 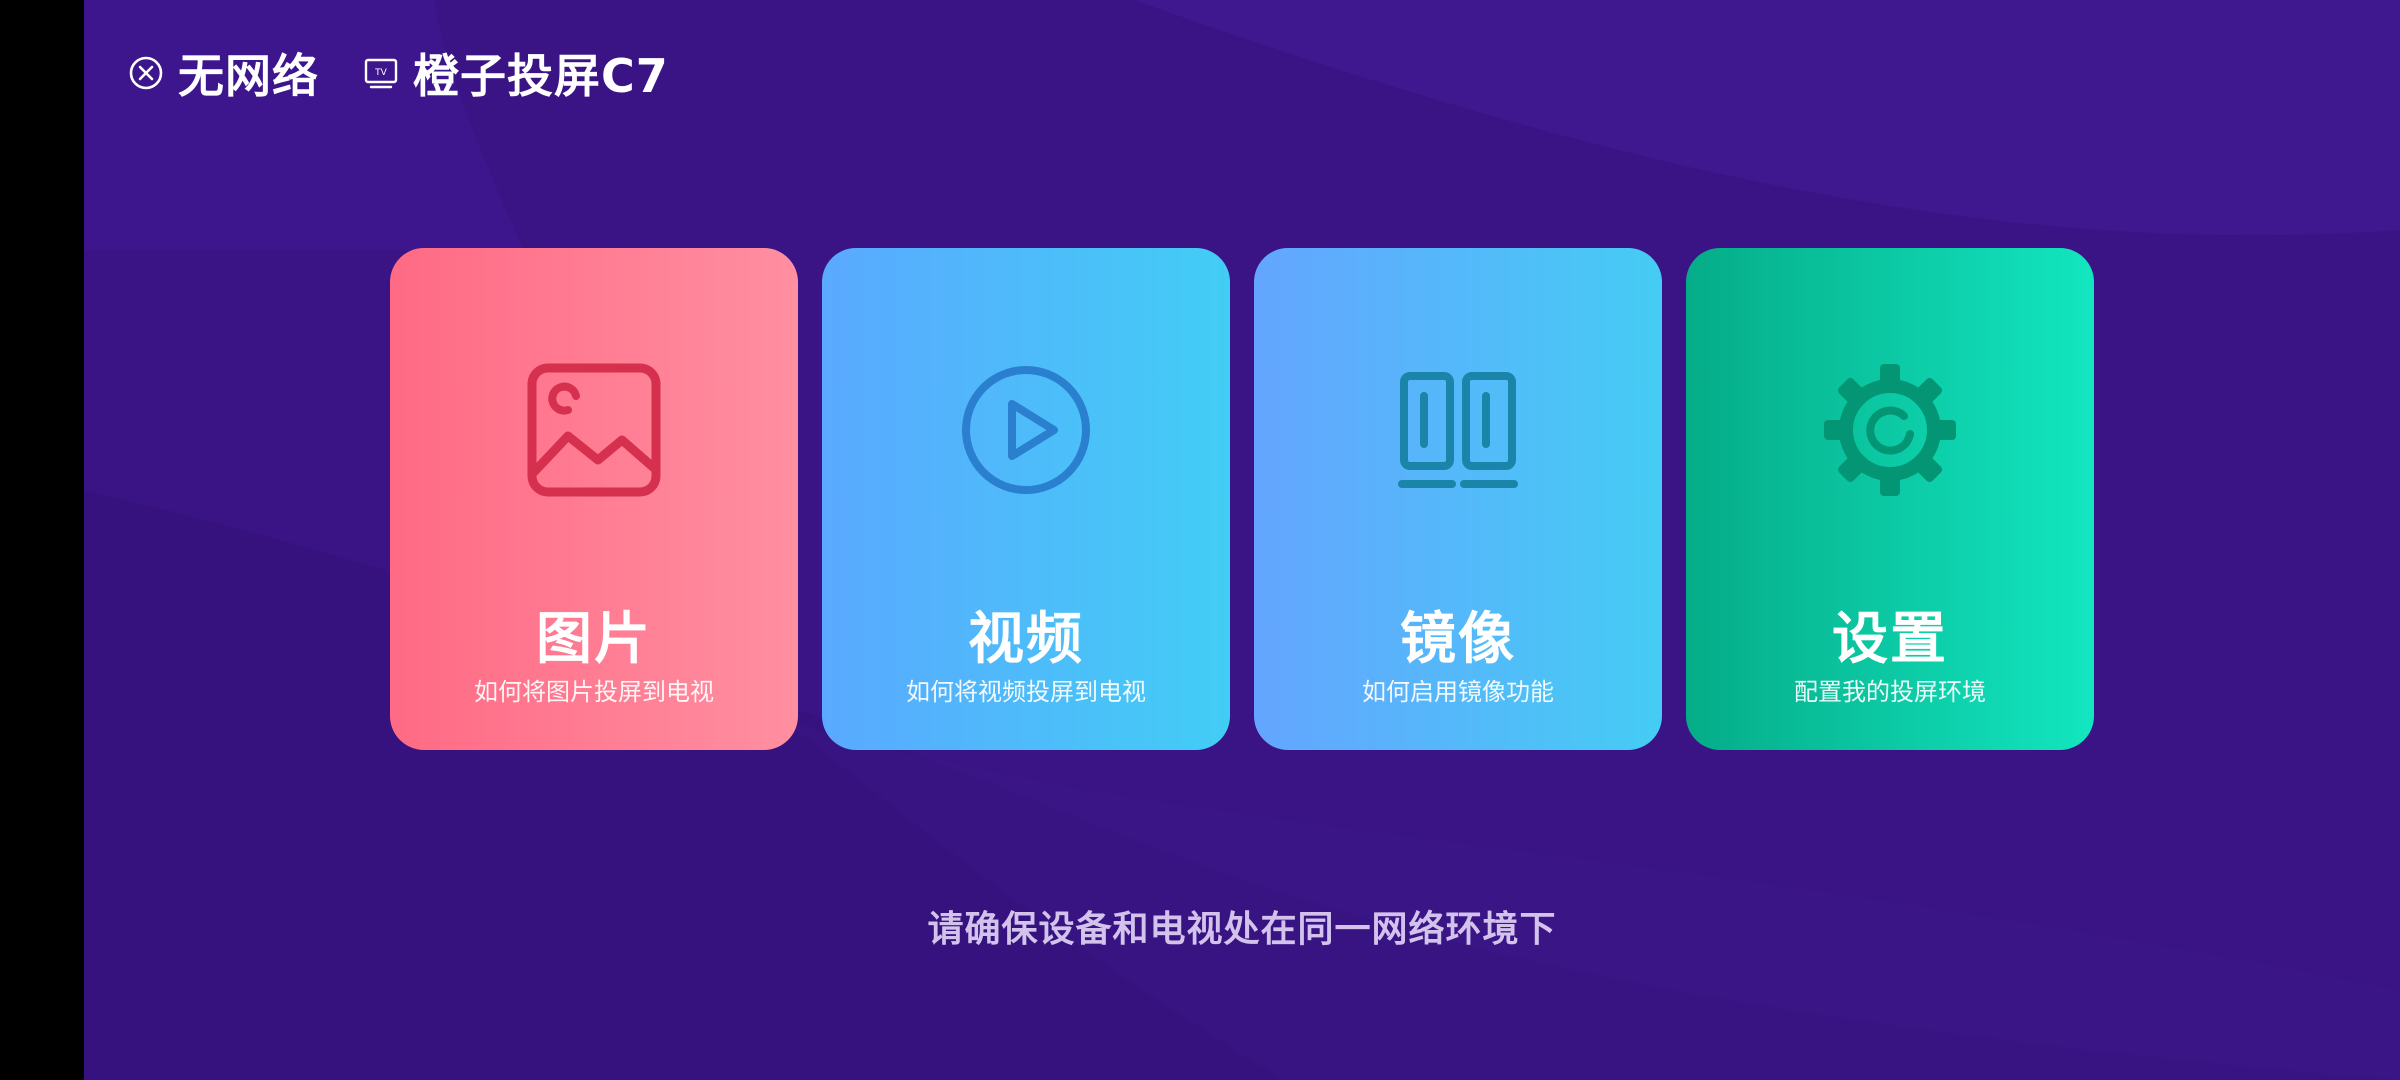 What do you see at coordinates (1026, 639) in the screenshot?
I see `card-video-title: 视频` at bounding box center [1026, 639].